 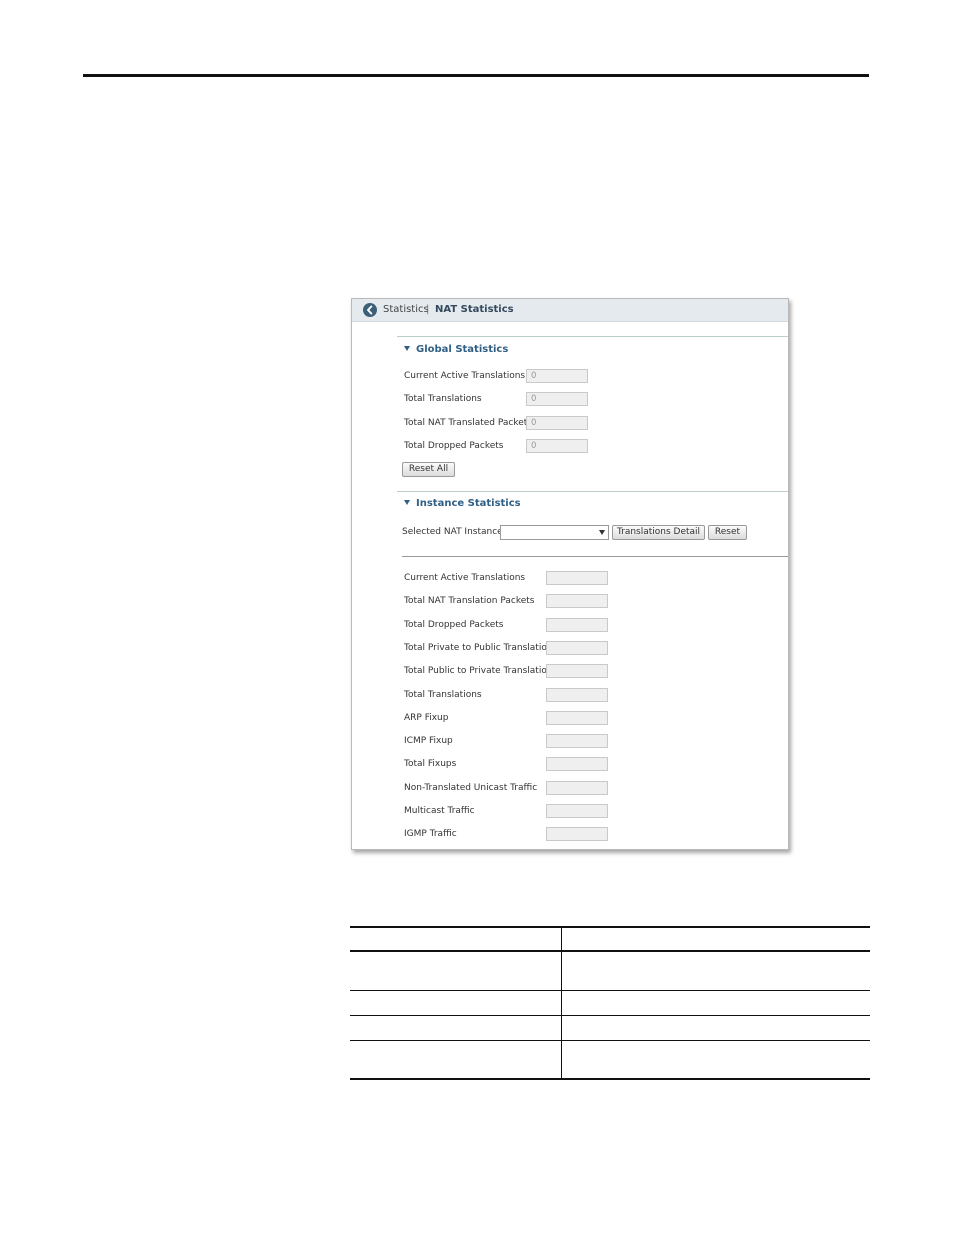 What do you see at coordinates (454, 532) in the screenshot?
I see `selected-nat-instance-label: Selected NAT Instance:` at bounding box center [454, 532].